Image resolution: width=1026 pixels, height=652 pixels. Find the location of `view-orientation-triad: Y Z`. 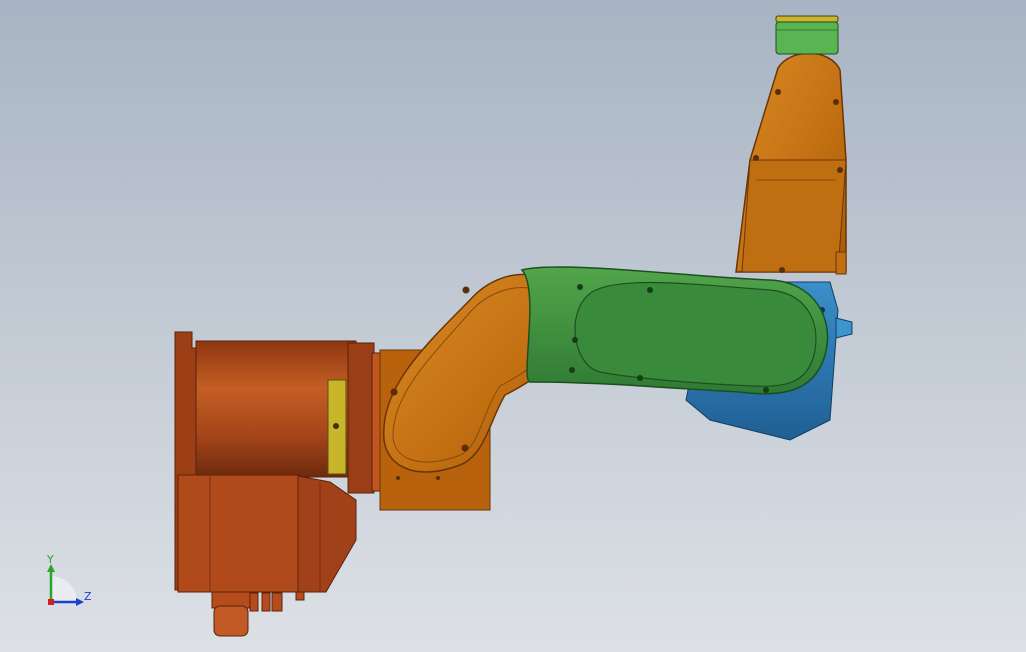

view-orientation-triad: Y Z is located at coordinates (69, 579).